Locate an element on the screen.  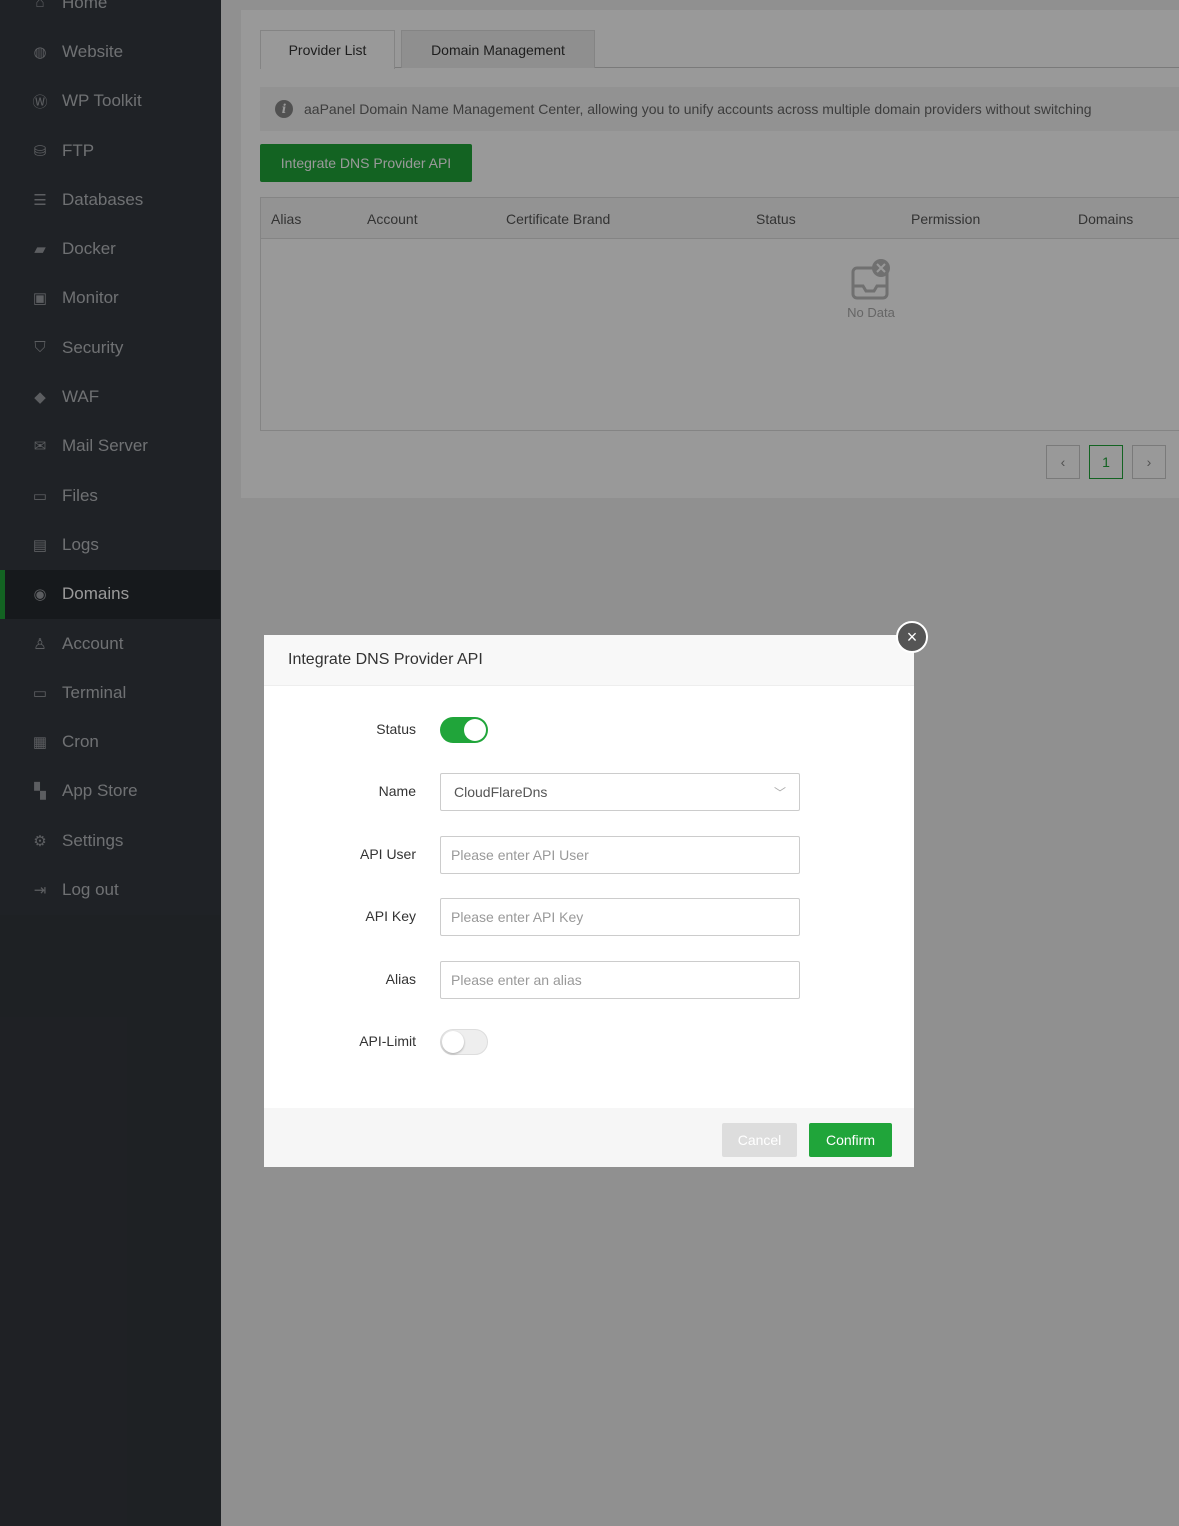
name-label: Name is located at coordinates (397, 791).